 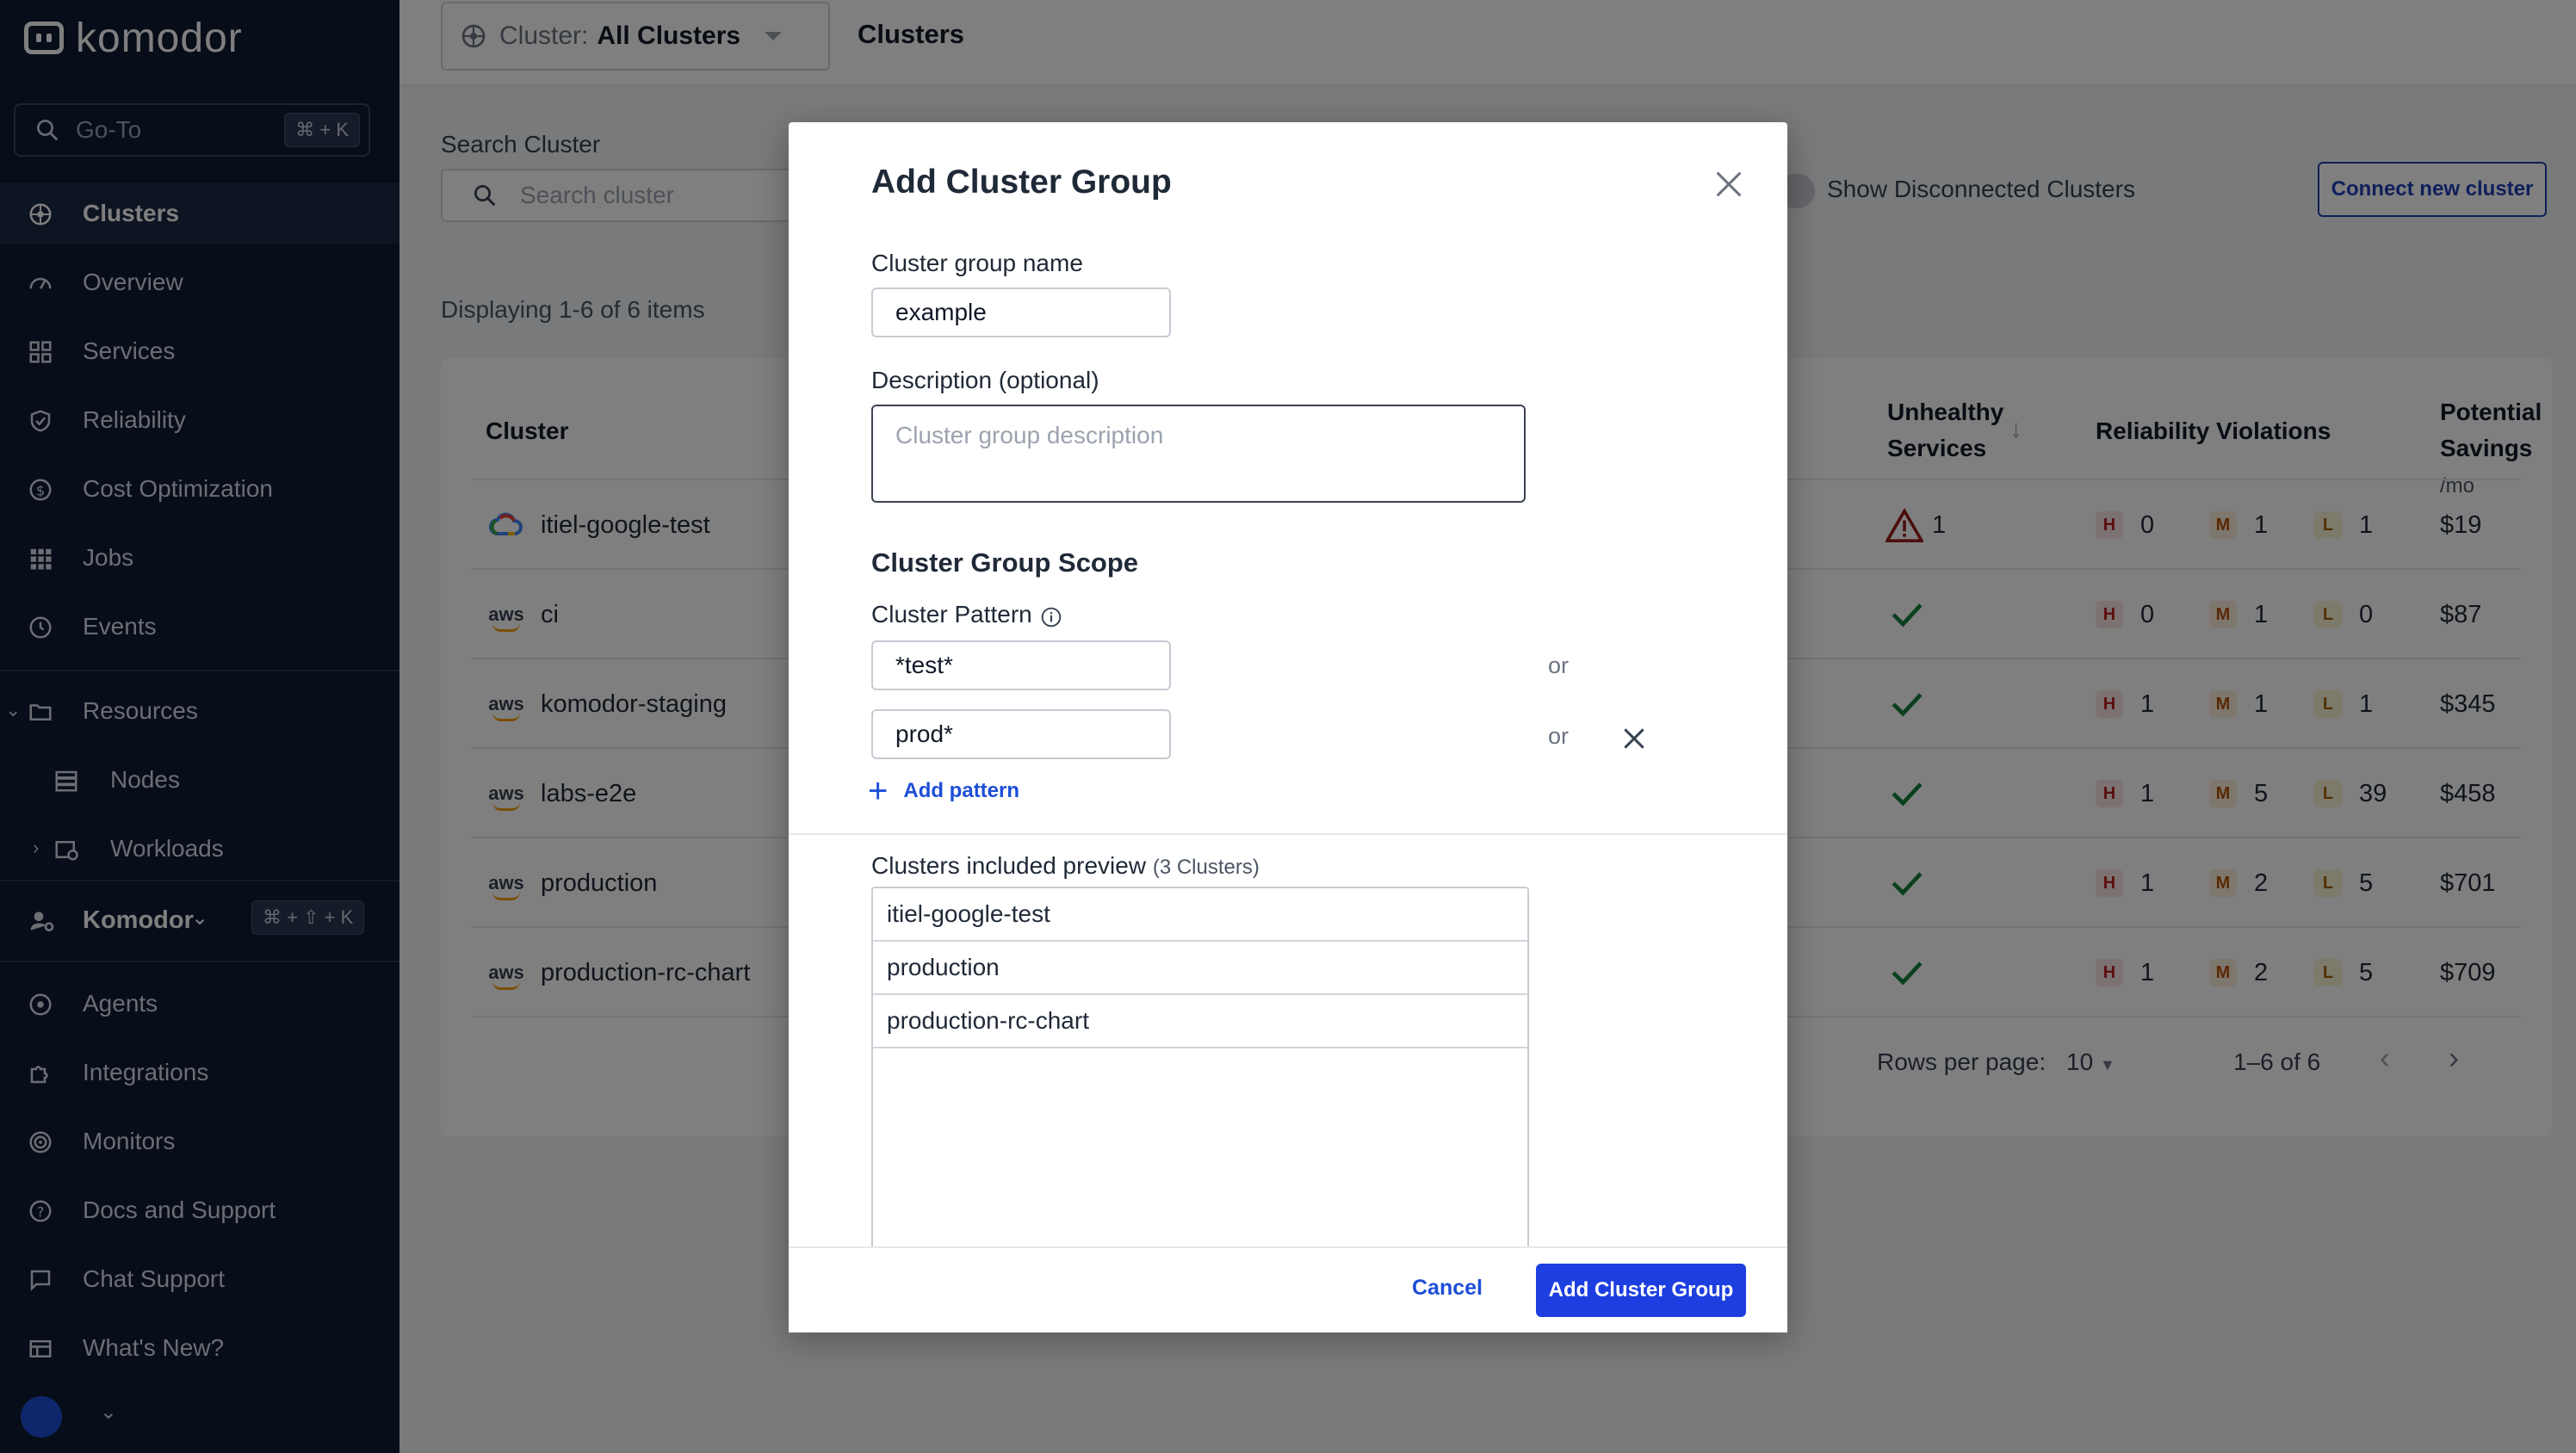 What do you see at coordinates (1005, 562) in the screenshot?
I see `scope-section-title: Cluster Group Scope` at bounding box center [1005, 562].